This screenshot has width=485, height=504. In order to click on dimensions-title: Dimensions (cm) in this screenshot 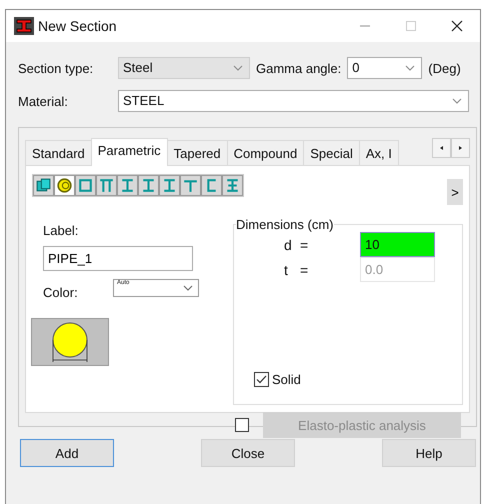, I will do `click(285, 224)`.